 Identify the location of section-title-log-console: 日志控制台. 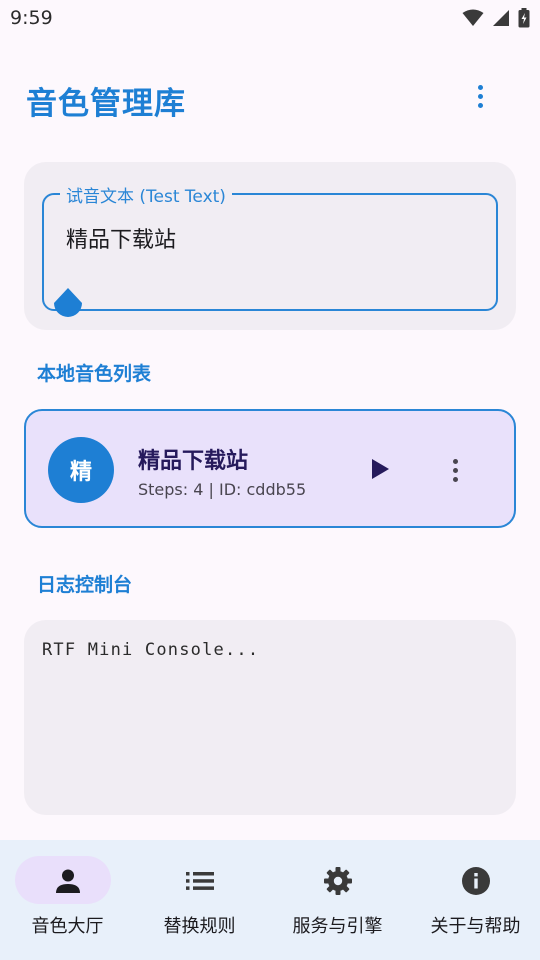
(85, 585).